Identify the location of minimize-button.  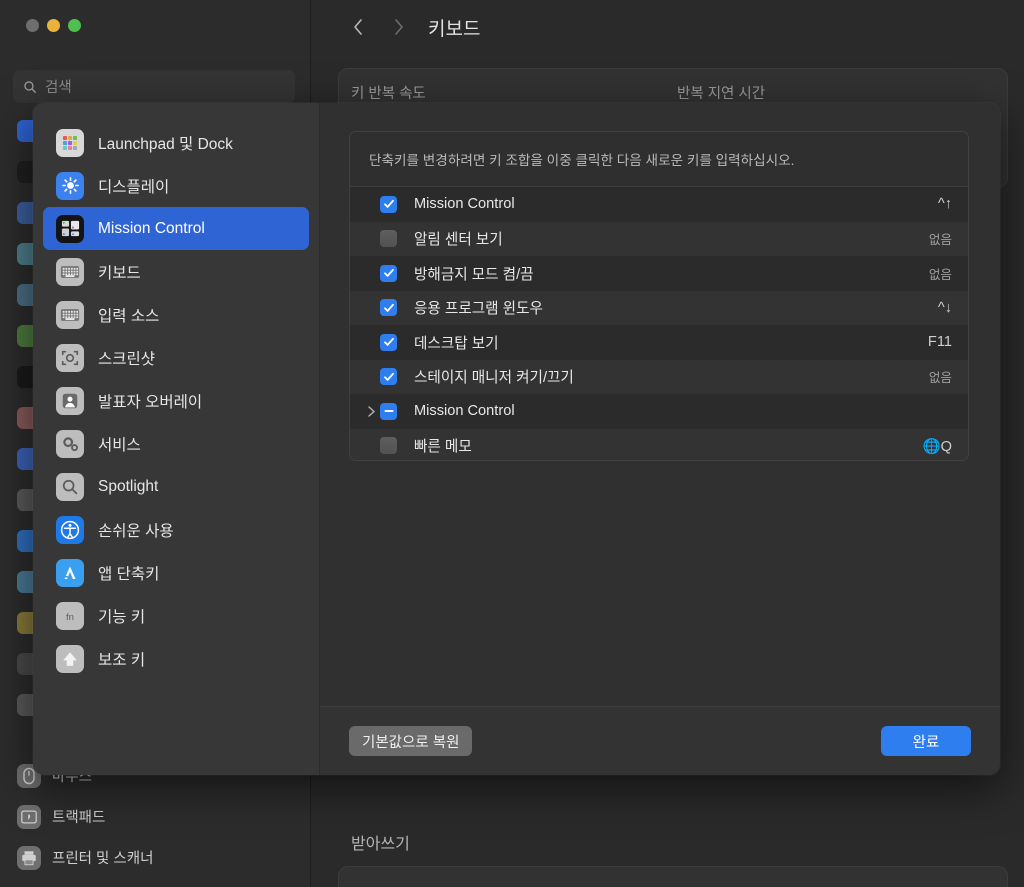
(53, 25).